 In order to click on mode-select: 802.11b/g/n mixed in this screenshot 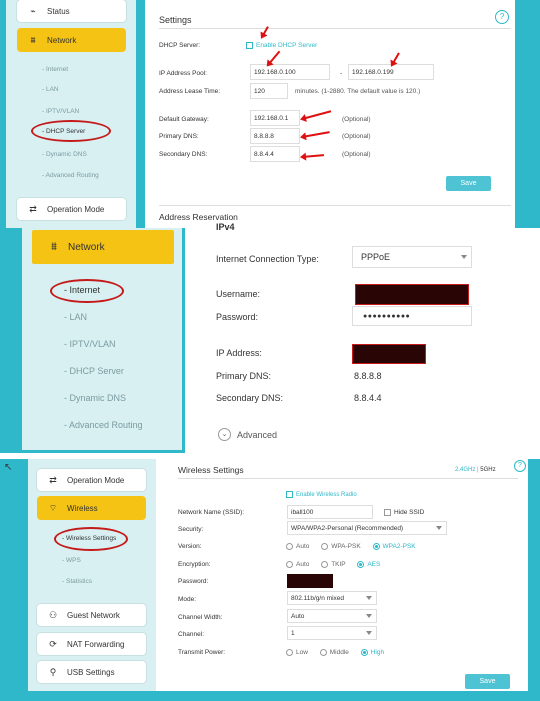, I will do `click(332, 598)`.